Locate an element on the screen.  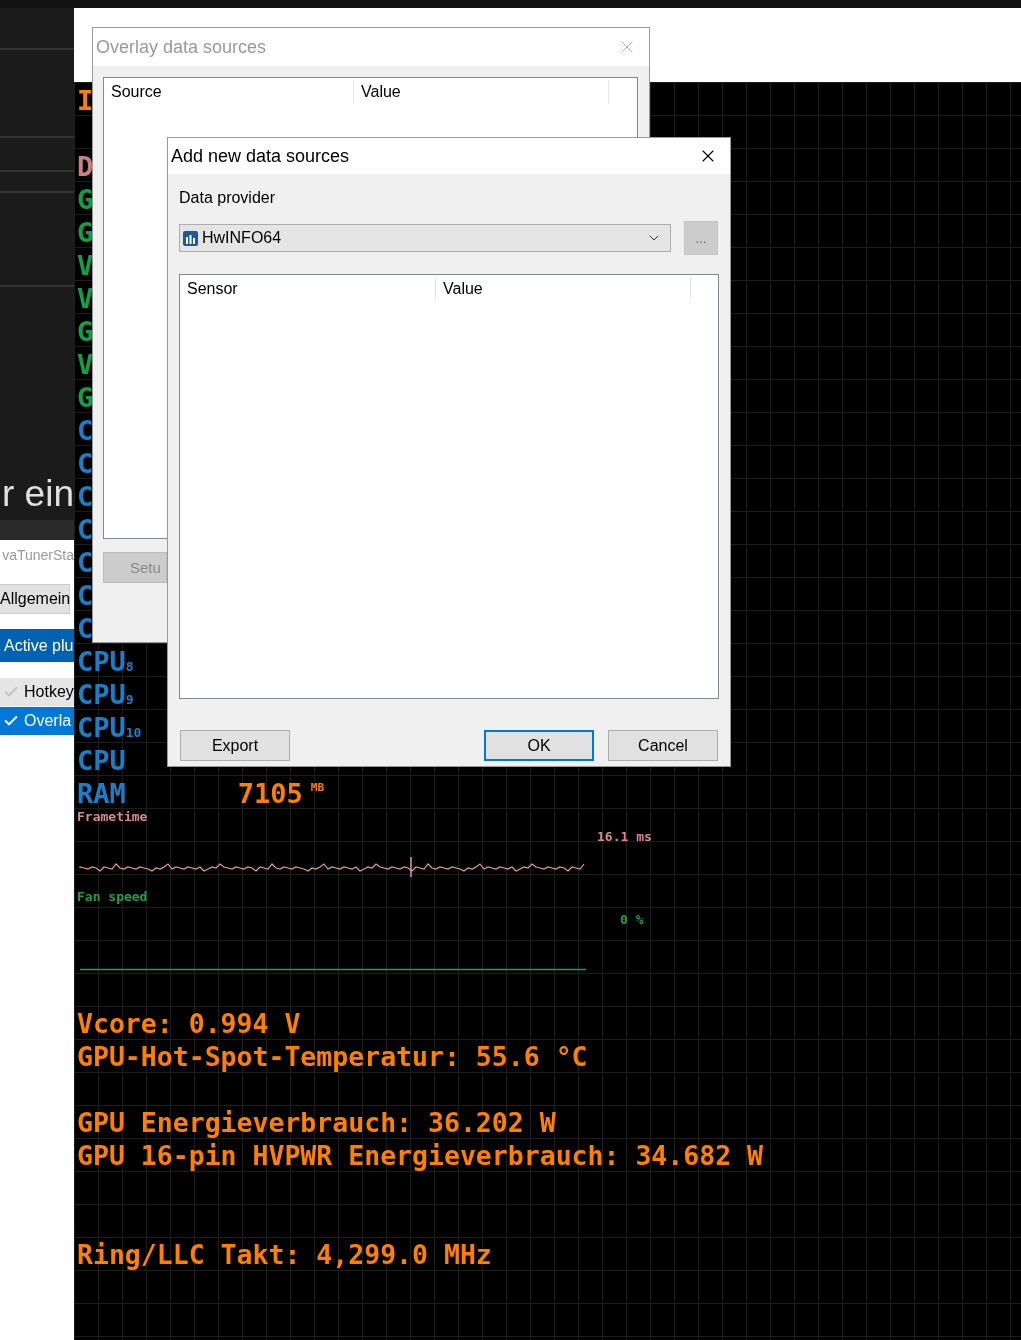
overlay-label: I is located at coordinates (85, 100).